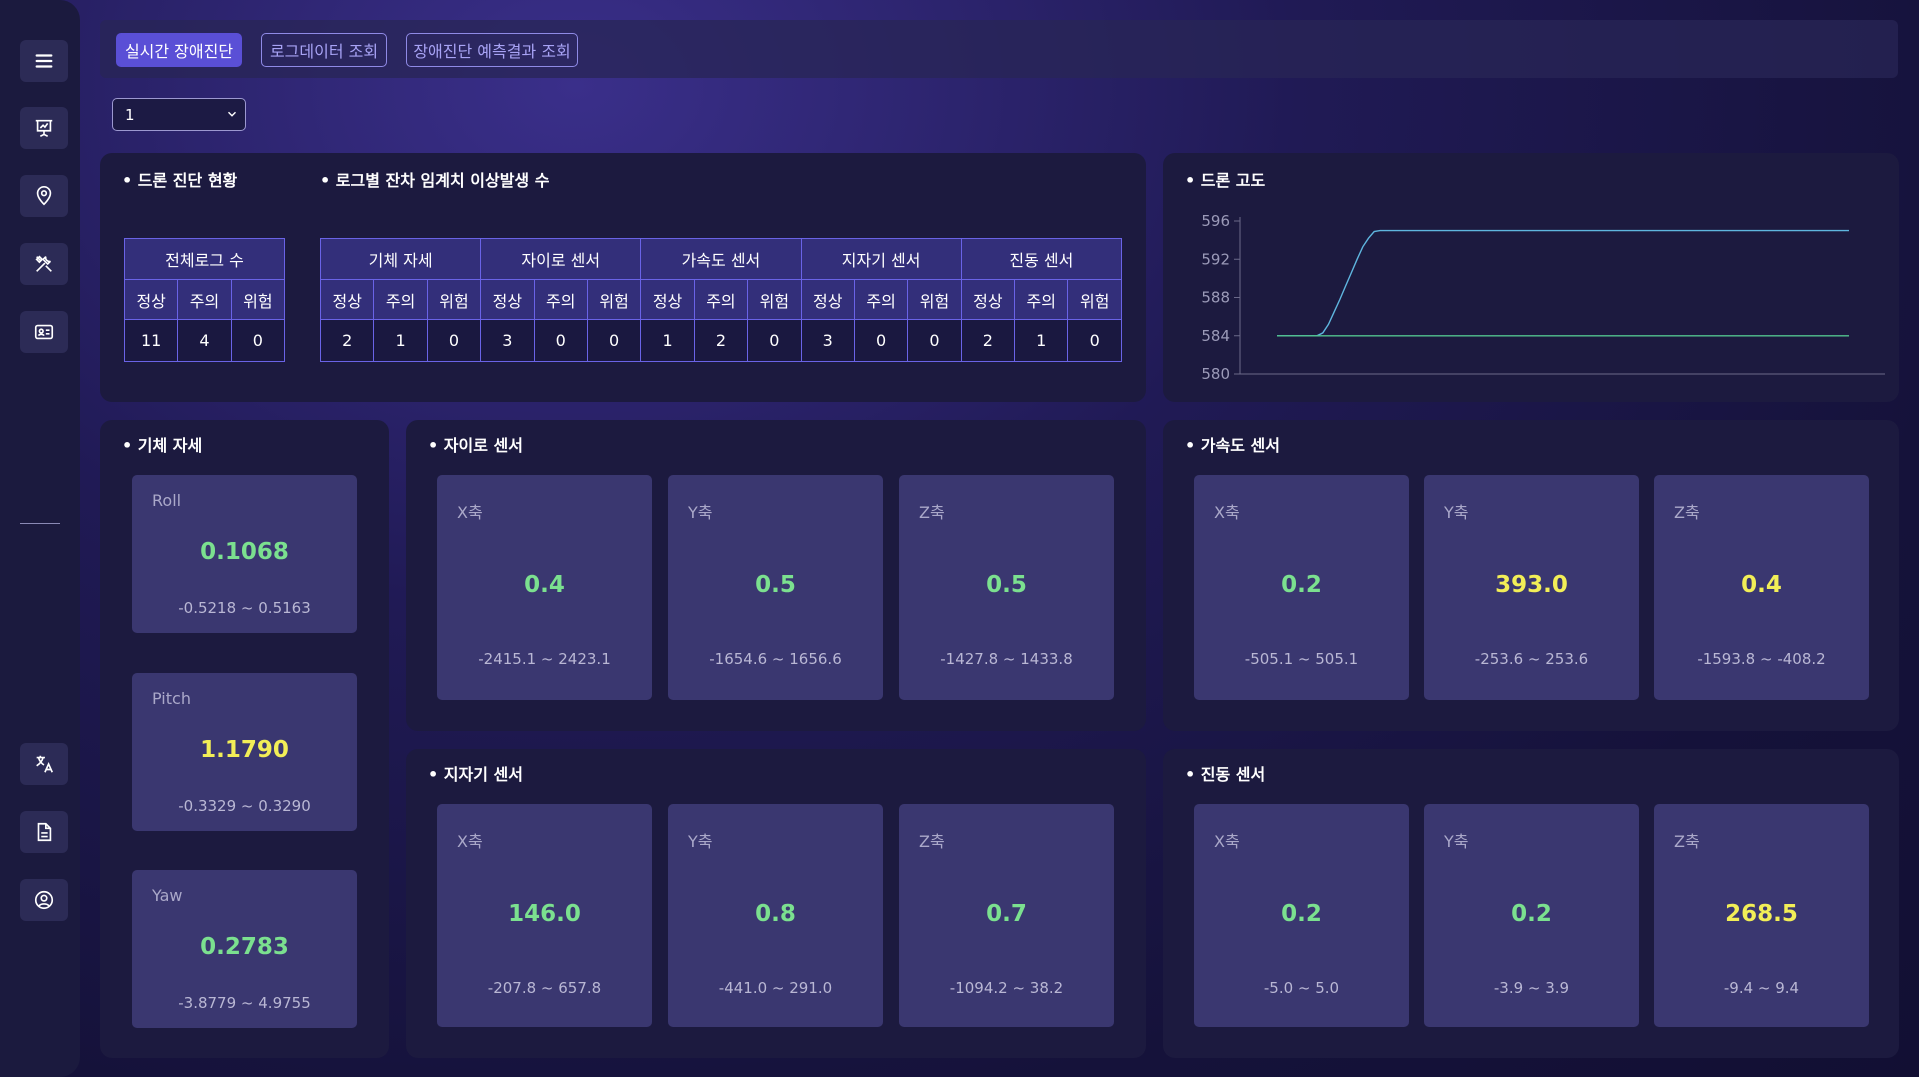  I want to click on altitude-chart: 580 584 588 592 596, so click(1543, 297).